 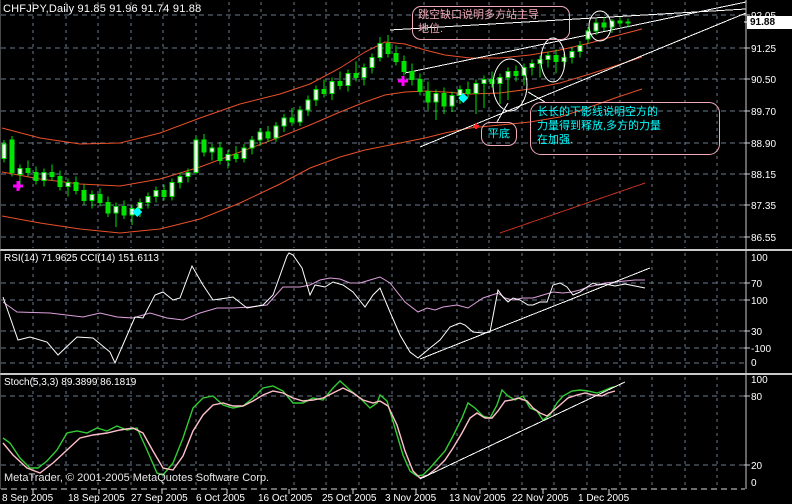 I want to click on stoch-indicator-label: Stoch(5,3,3) 89.3899 86.1819, so click(x=70, y=382).